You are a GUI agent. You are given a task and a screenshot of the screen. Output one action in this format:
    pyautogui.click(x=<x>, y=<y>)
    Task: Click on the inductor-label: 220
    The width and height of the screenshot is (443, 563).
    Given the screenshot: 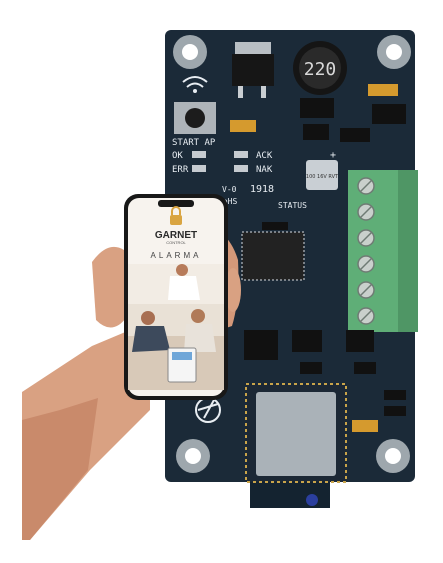 What is the action you would take?
    pyautogui.click(x=320, y=69)
    